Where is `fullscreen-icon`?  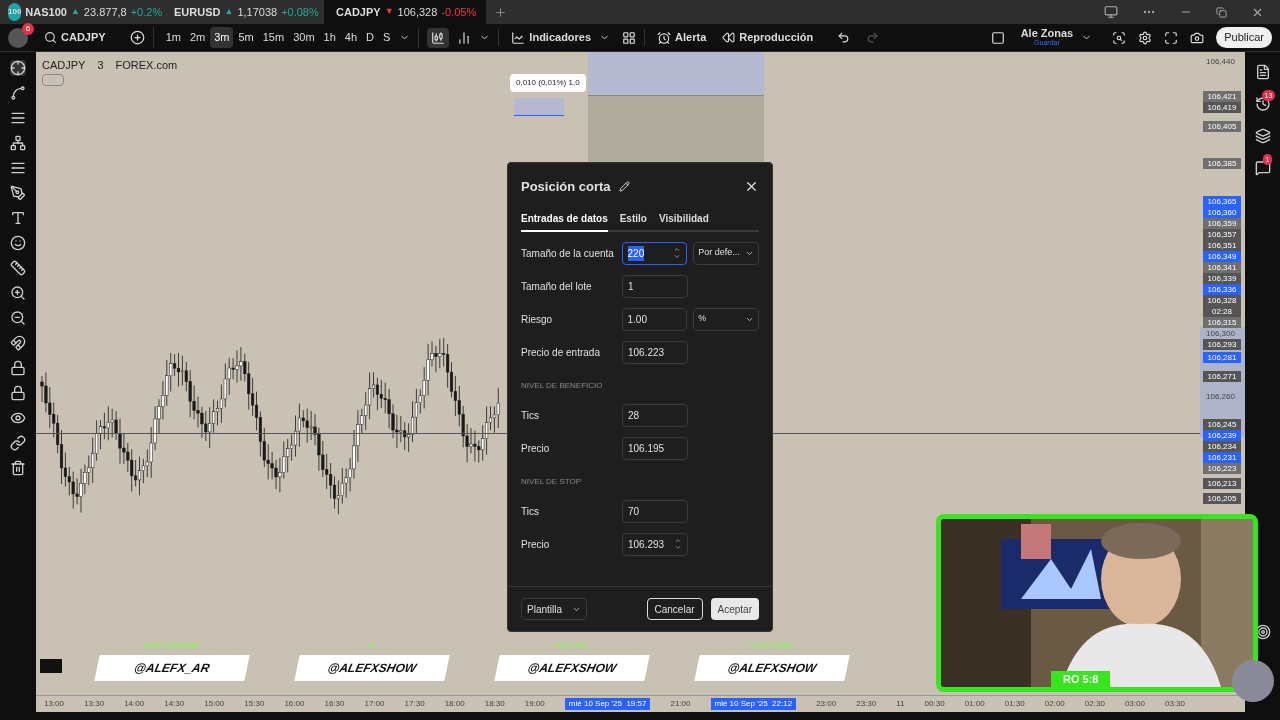
fullscreen-icon is located at coordinates (1171, 37).